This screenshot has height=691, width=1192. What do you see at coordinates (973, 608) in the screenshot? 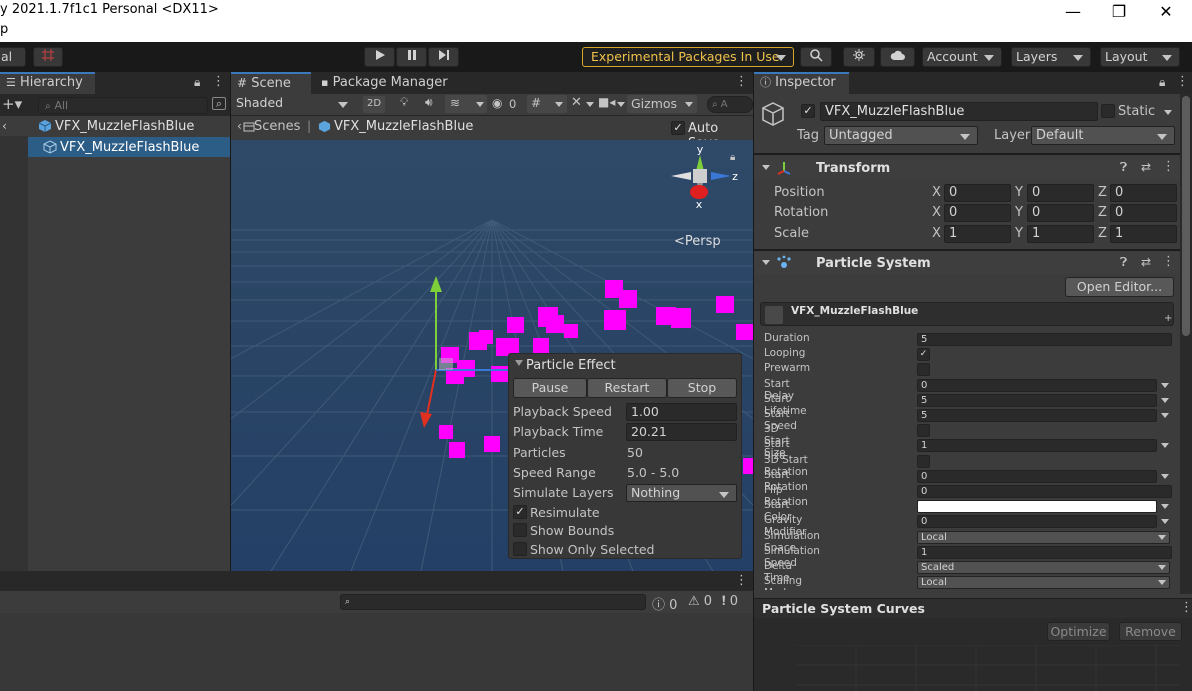
I see `curves-header: Particle System Curves ⋮` at bounding box center [973, 608].